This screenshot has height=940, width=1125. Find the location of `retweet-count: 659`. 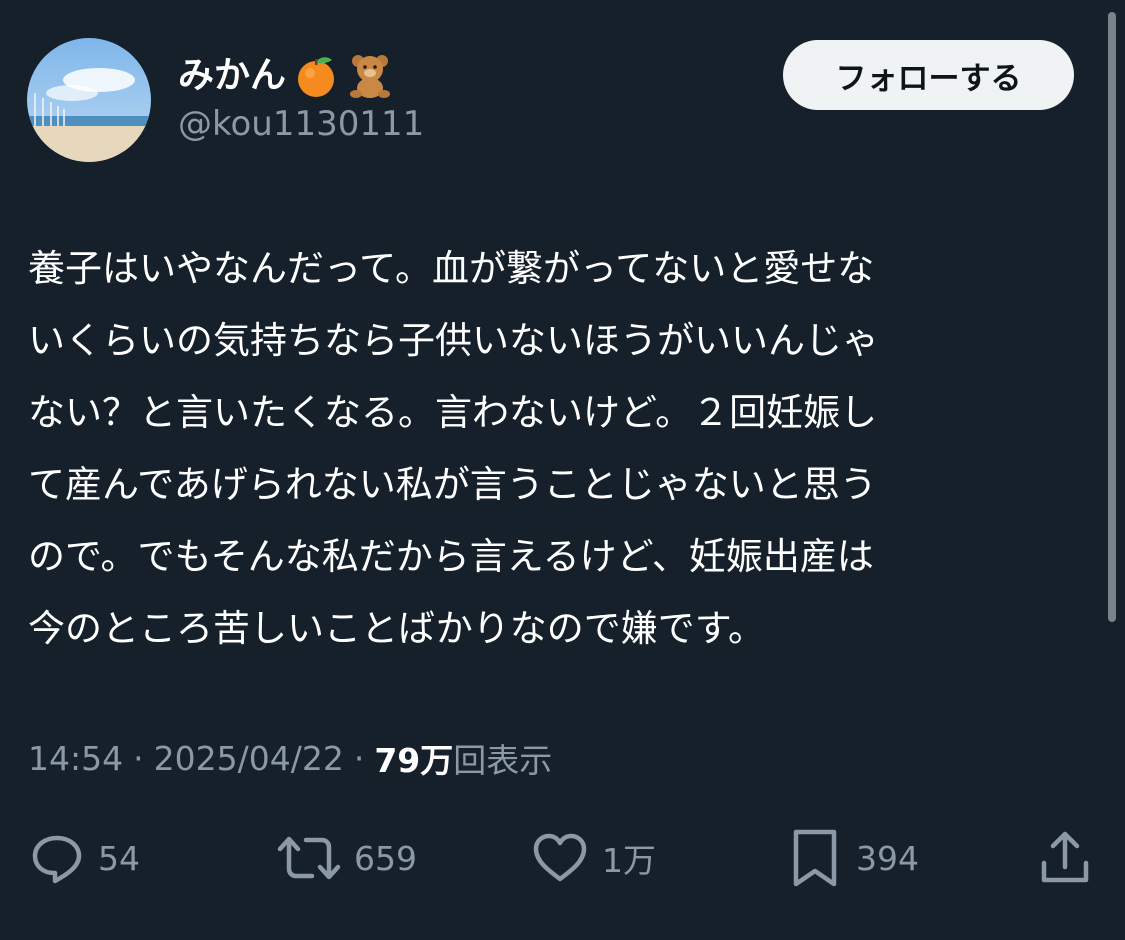

retweet-count: 659 is located at coordinates (385, 858).